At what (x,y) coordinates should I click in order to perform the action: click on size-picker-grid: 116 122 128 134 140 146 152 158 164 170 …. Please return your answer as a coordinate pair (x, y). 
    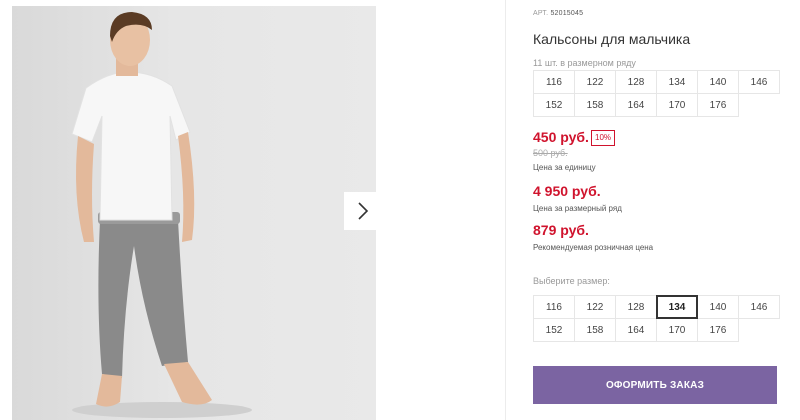
    Looking at the image, I should click on (656, 318).